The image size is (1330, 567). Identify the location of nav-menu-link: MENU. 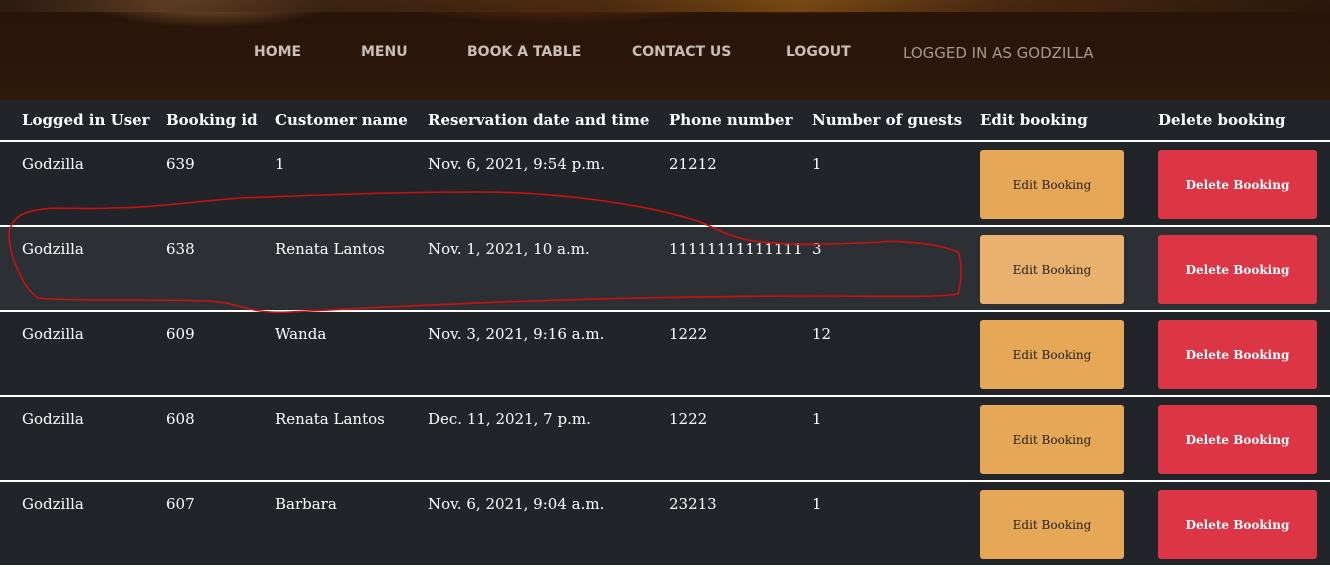
(384, 52).